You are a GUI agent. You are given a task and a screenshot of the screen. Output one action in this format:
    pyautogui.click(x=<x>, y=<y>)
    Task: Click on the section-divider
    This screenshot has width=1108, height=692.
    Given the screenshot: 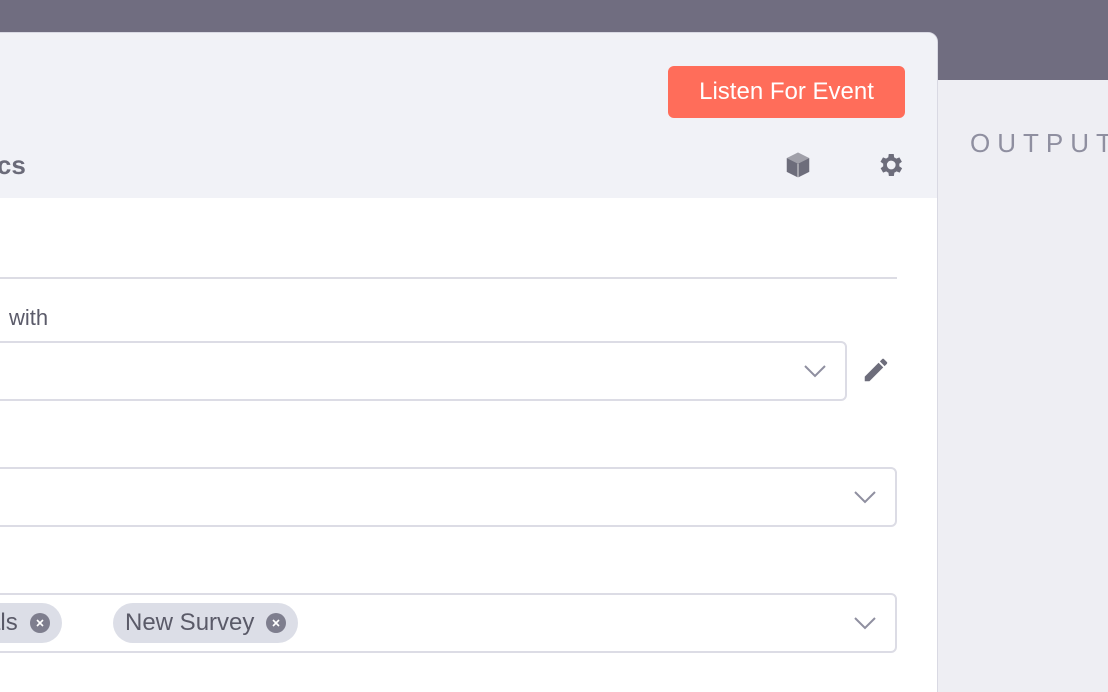 What is the action you would take?
    pyautogui.click(x=448, y=278)
    